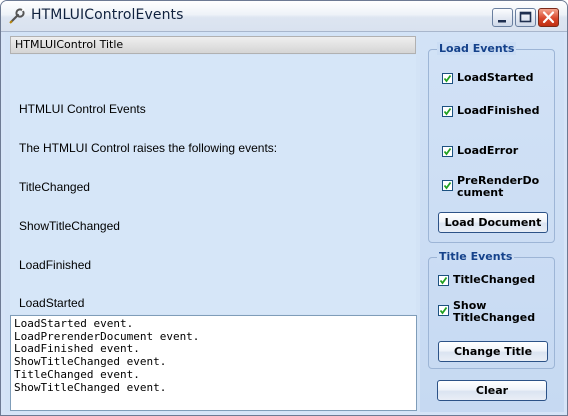 The width and height of the screenshot is (568, 416). I want to click on checkbox-label-line: cument, so click(480, 192).